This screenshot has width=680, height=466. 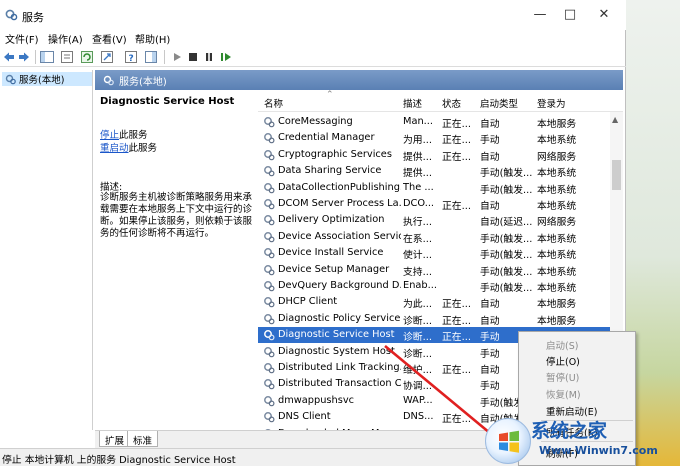 What do you see at coordinates (331, 253) in the screenshot?
I see `cell-name: Device Install Service` at bounding box center [331, 253].